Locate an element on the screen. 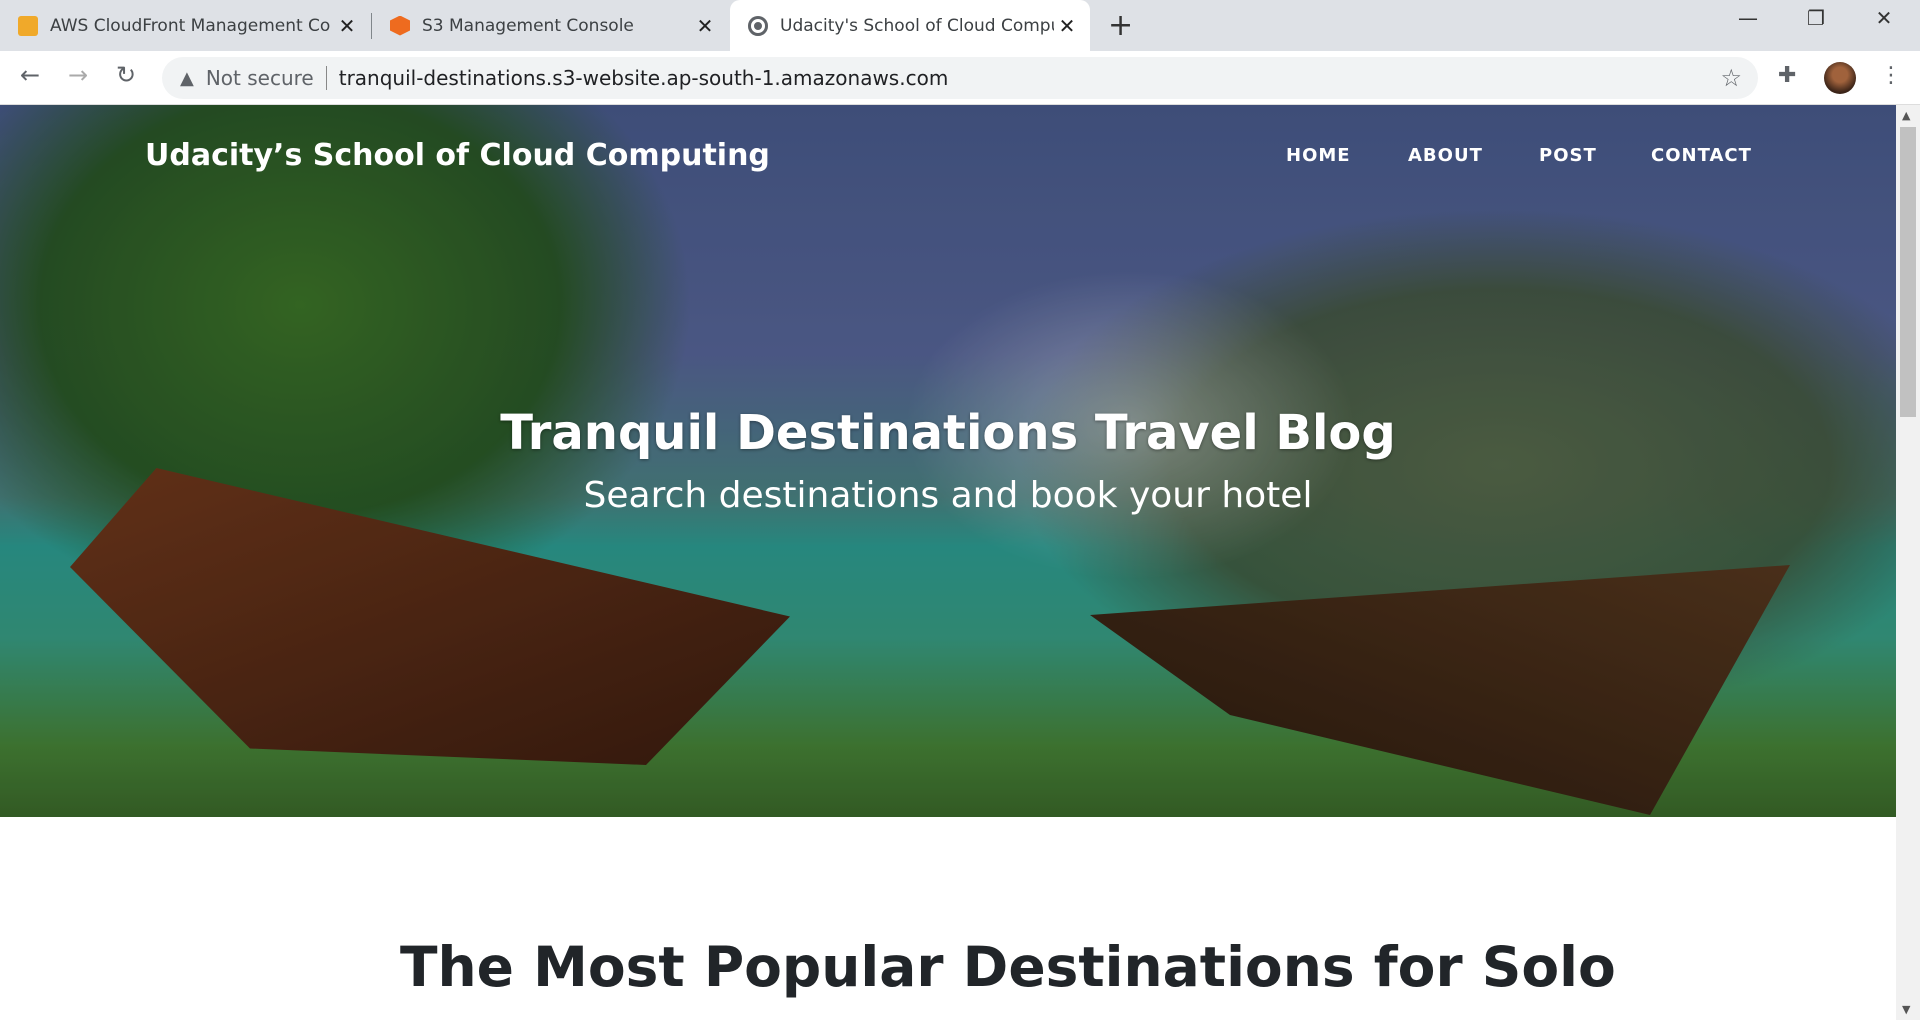  menu-kebab-icon: ⋮ is located at coordinates (1891, 75).